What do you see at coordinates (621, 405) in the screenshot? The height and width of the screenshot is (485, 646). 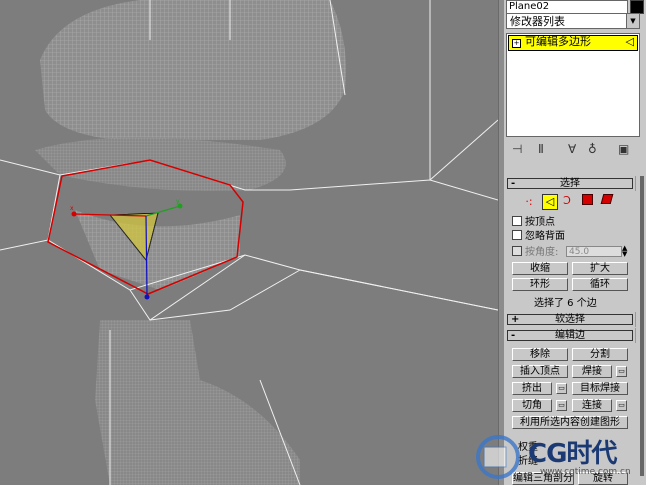 I see `connect-settings-icon: ▭` at bounding box center [621, 405].